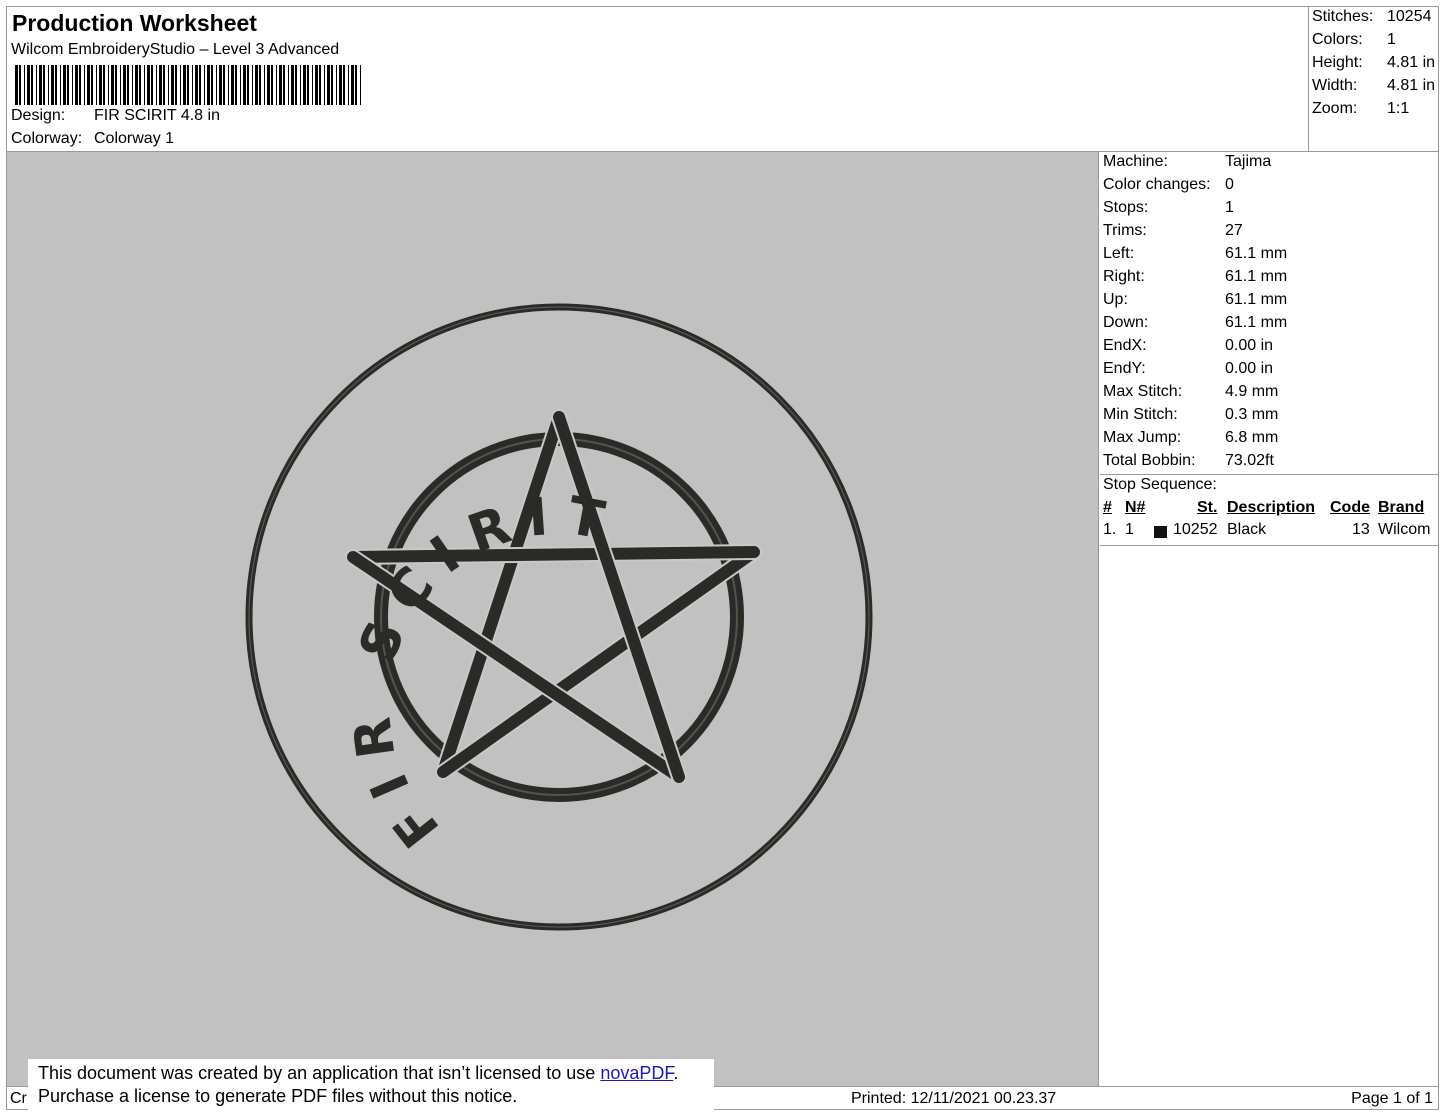 The height and width of the screenshot is (1117, 1445). Describe the element at coordinates (1270, 187) in the screenshot. I see `machine-info-row: Color changes: 0` at that location.